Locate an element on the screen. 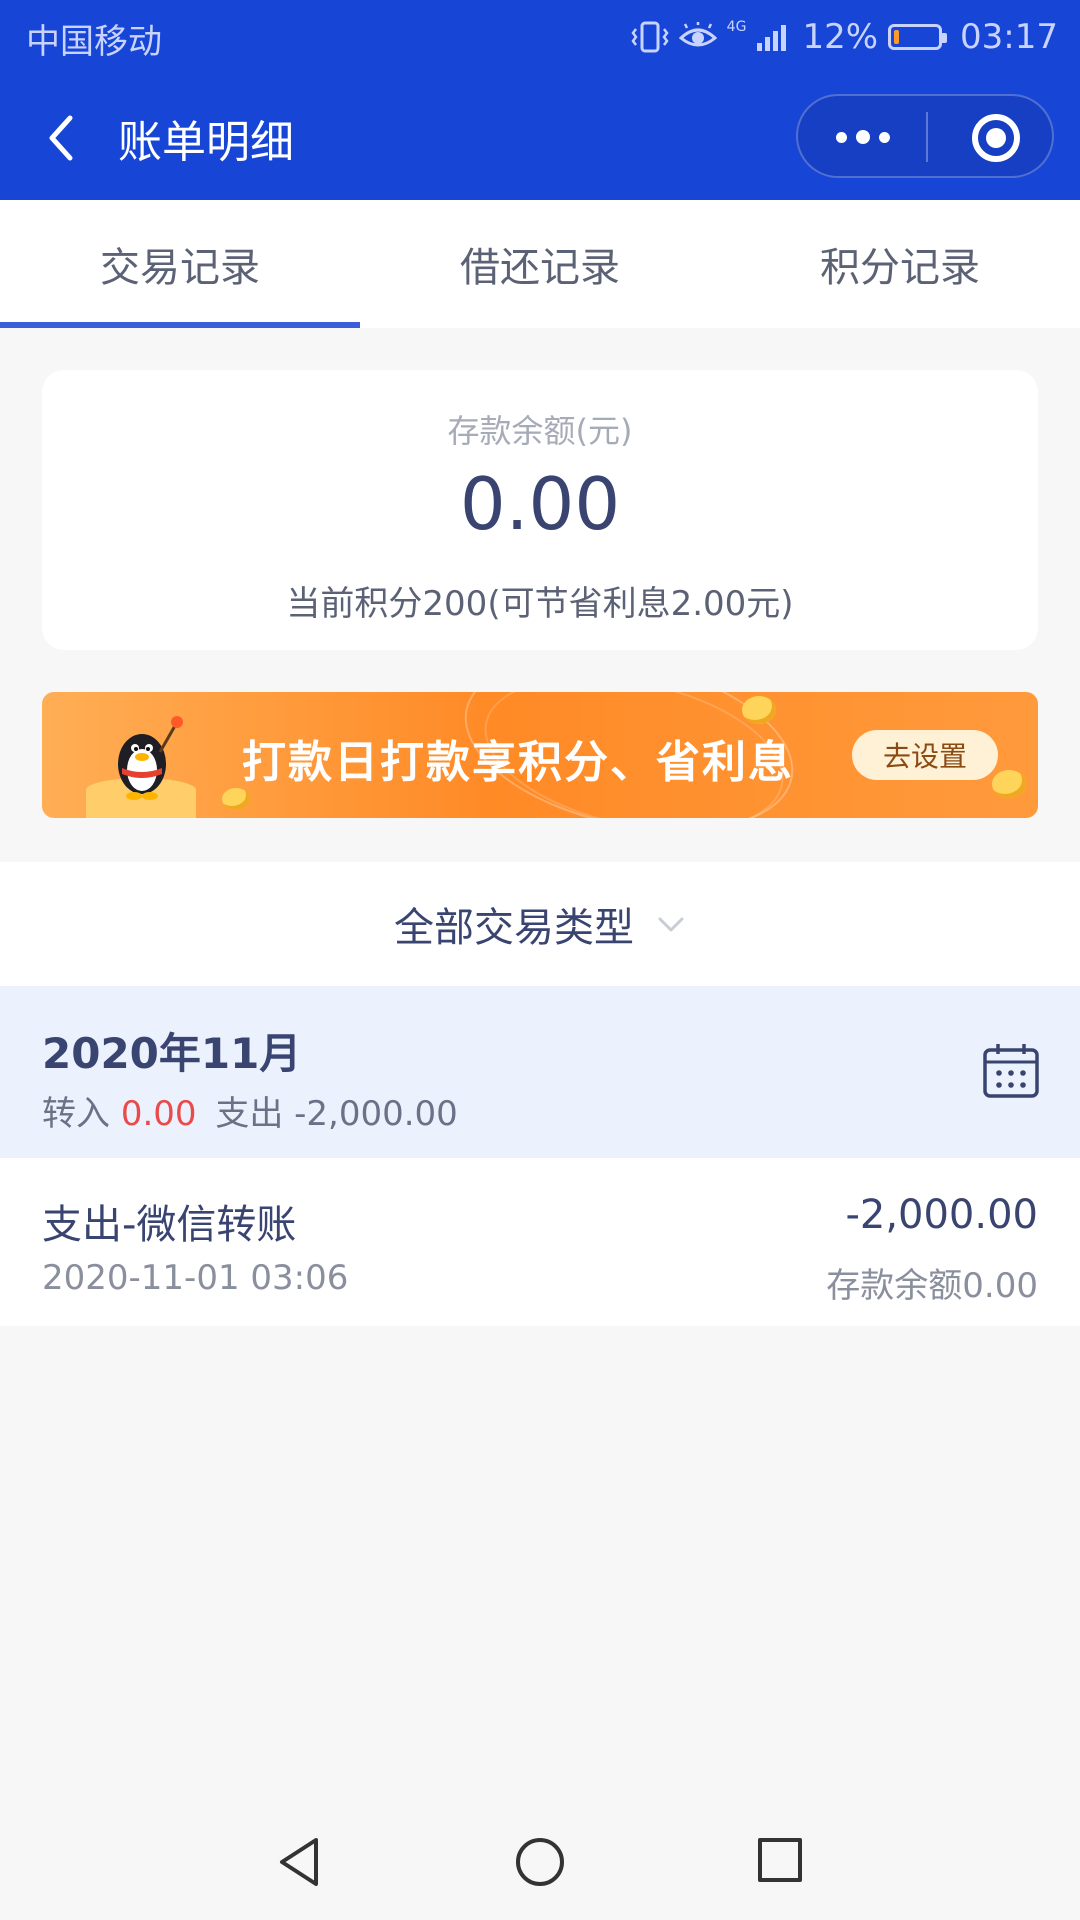  nav-header: 账单明细 is located at coordinates (540, 138).